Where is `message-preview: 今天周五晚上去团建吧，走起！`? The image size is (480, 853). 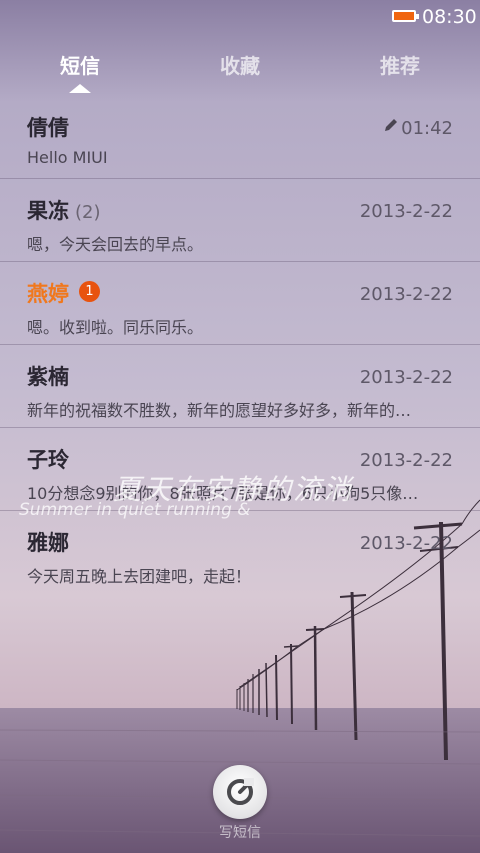
message-preview: 今天周五晚上去团建吧，走起！ is located at coordinates (139, 576).